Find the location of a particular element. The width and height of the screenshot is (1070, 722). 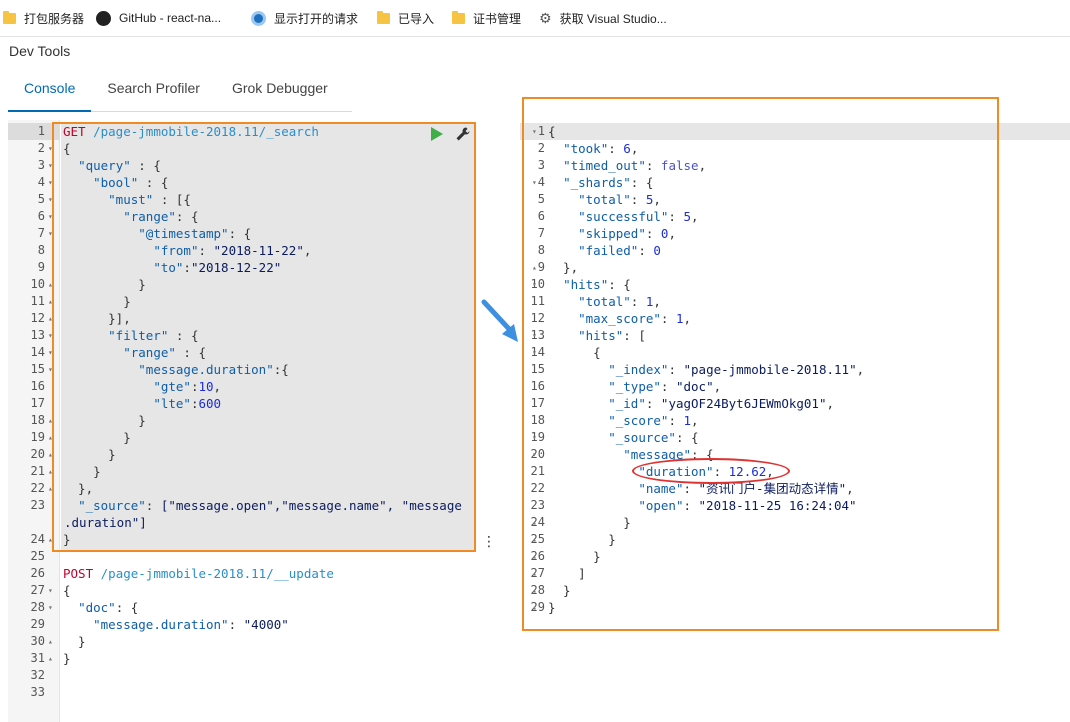

tab-console: Console is located at coordinates (50, 92).